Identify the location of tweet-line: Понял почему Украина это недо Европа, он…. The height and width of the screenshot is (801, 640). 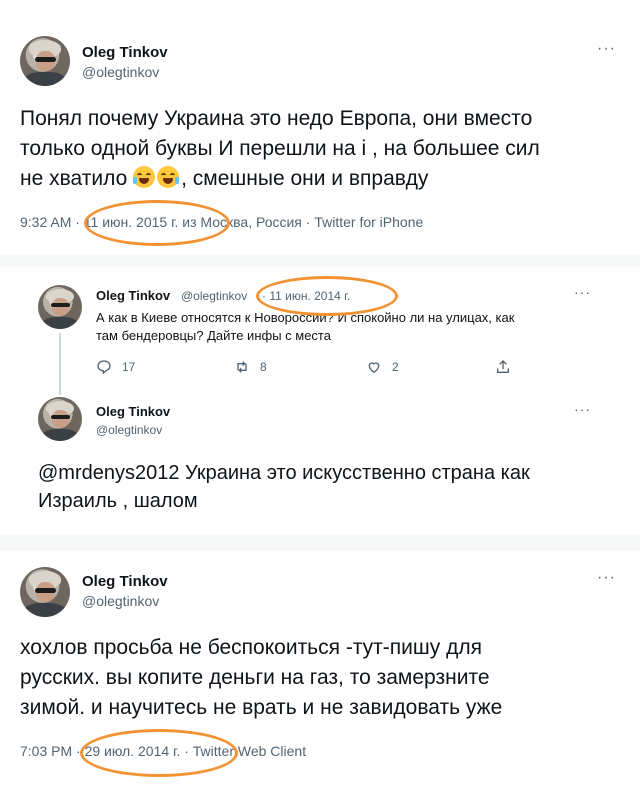
(276, 118).